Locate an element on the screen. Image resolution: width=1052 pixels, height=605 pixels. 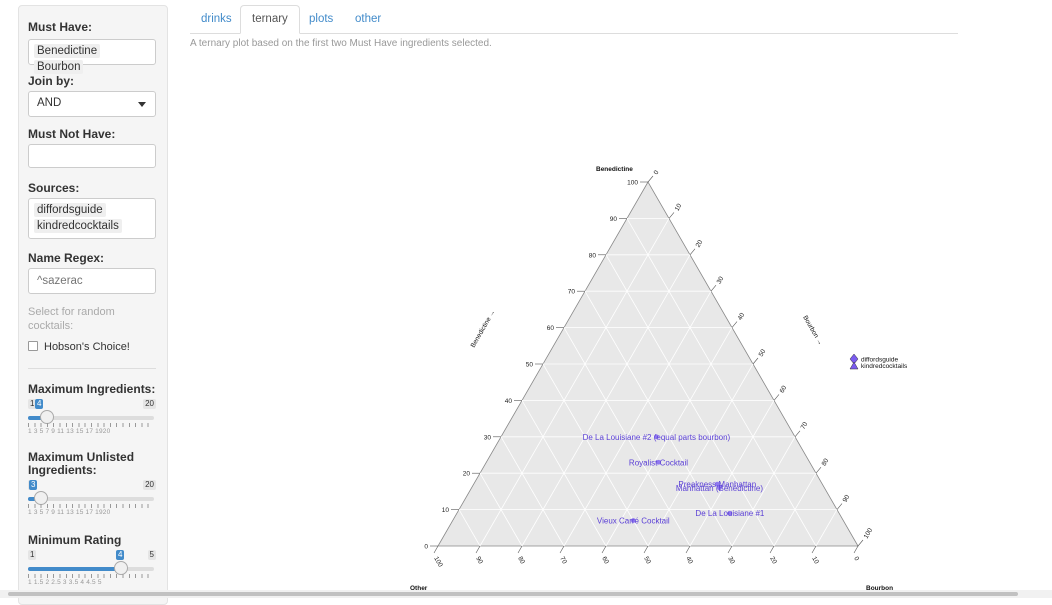
axis-title-top: Benedictine is located at coordinates (614, 169).